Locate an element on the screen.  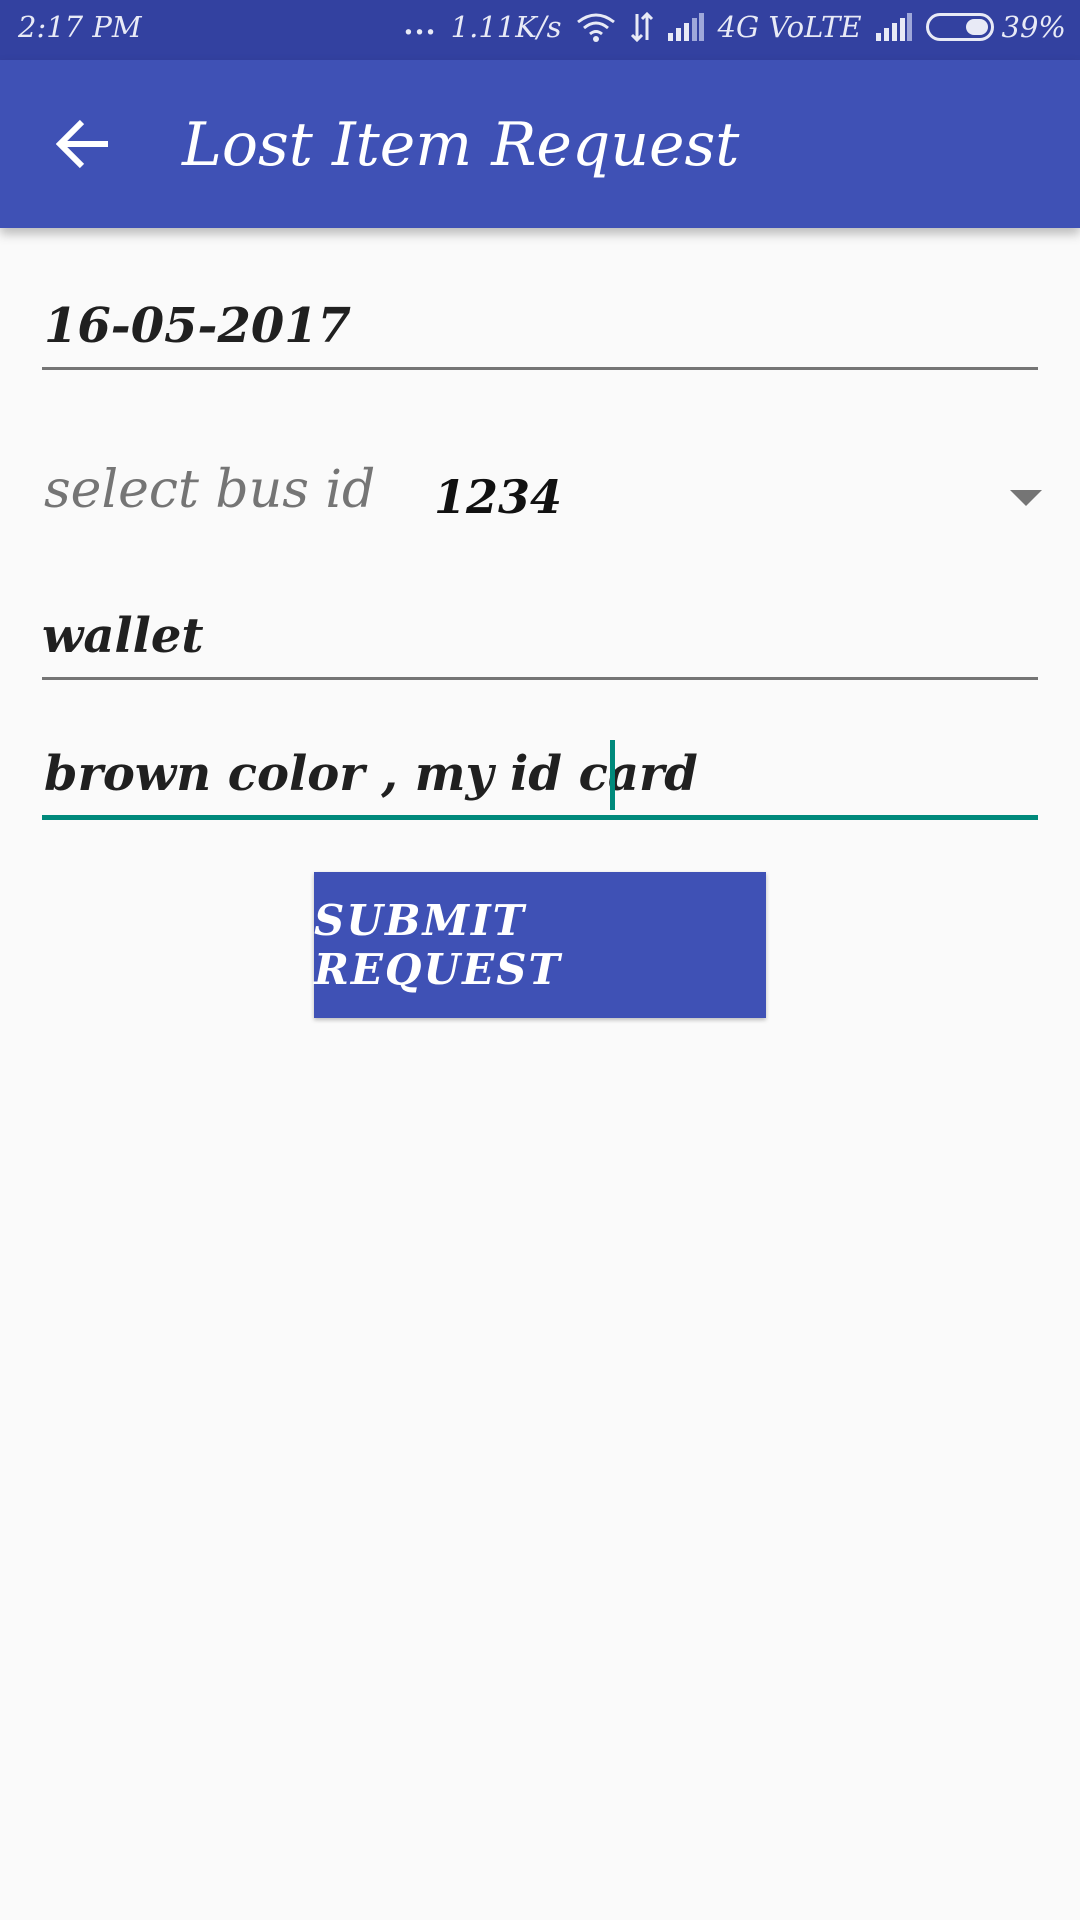
description-value: brown color , my id card is located at coordinates (371, 774).